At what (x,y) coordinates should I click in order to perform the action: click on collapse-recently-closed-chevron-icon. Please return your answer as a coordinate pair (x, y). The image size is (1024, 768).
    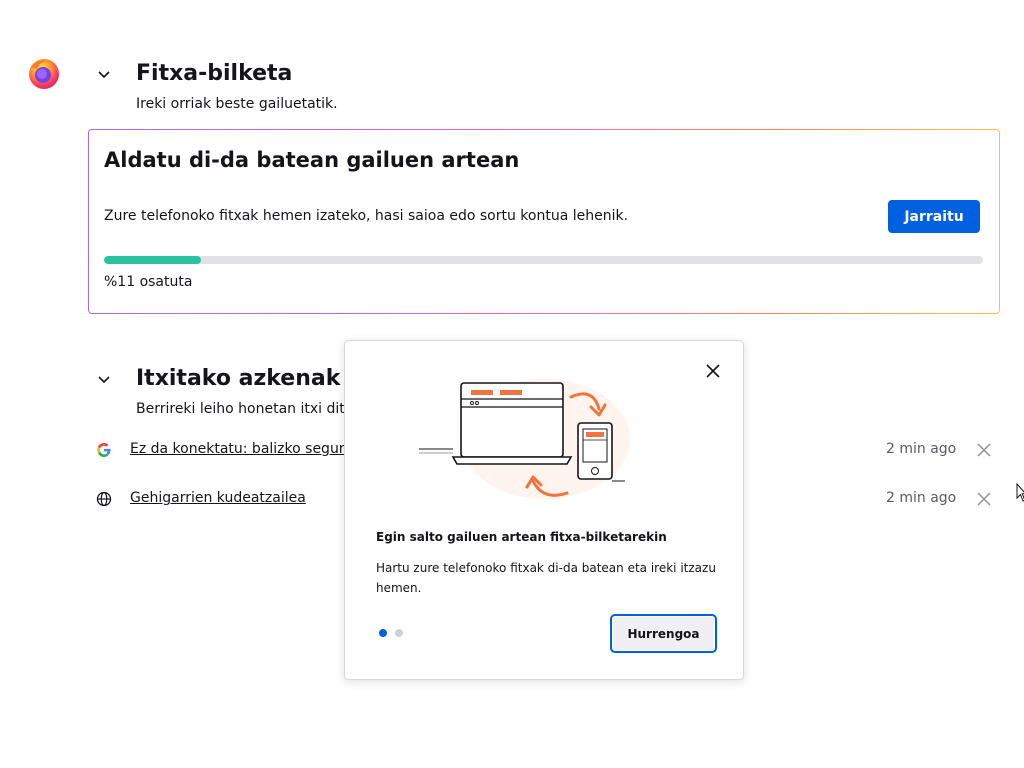
    Looking at the image, I should click on (104, 379).